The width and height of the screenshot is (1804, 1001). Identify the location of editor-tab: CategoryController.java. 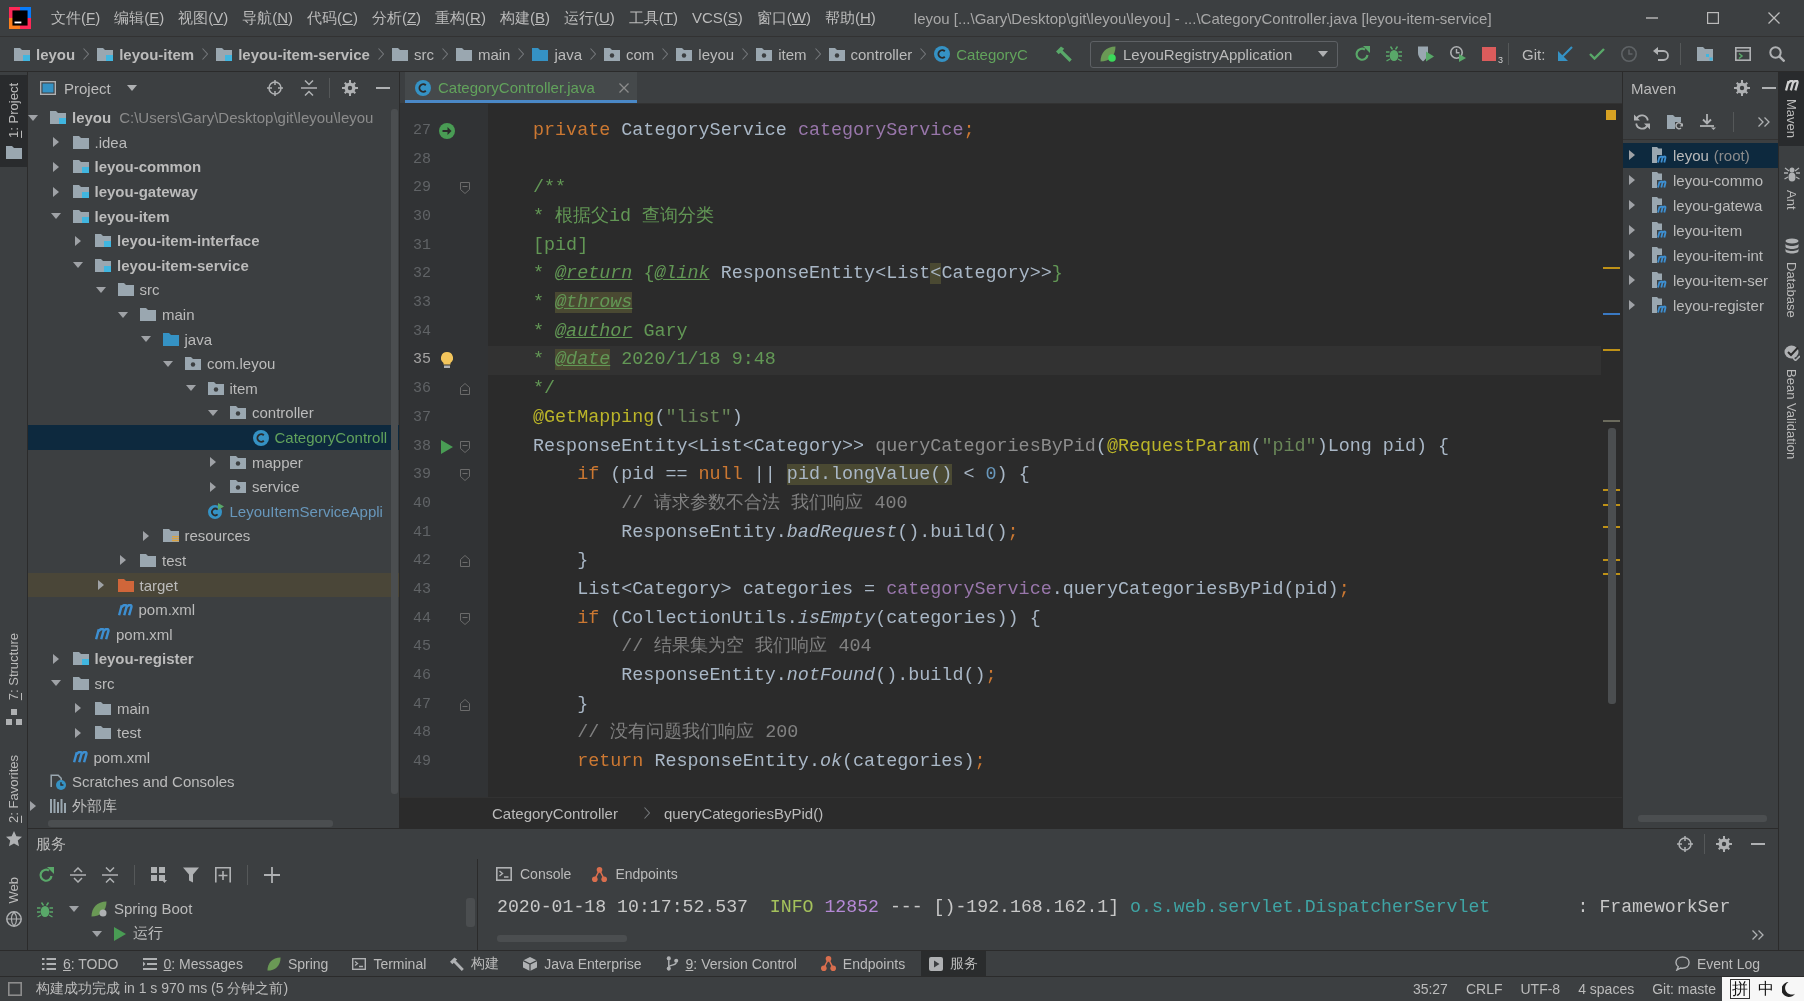
(521, 87).